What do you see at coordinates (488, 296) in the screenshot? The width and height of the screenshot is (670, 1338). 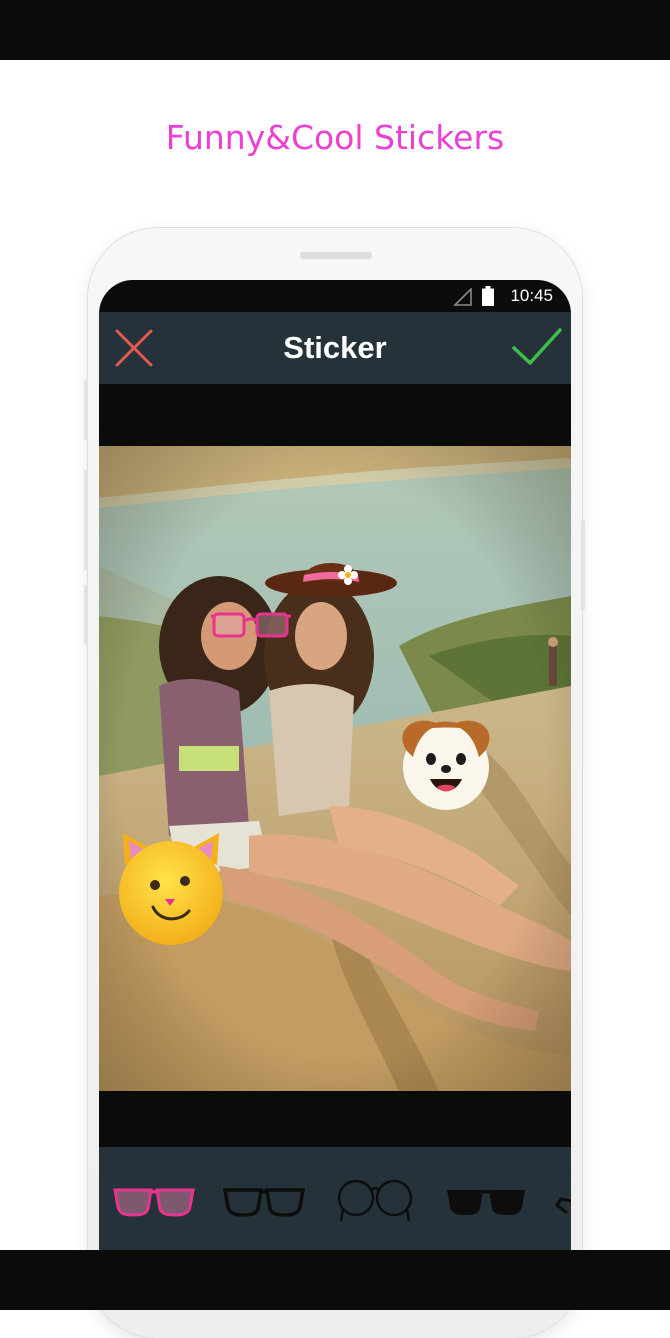 I see `battery-icon` at bounding box center [488, 296].